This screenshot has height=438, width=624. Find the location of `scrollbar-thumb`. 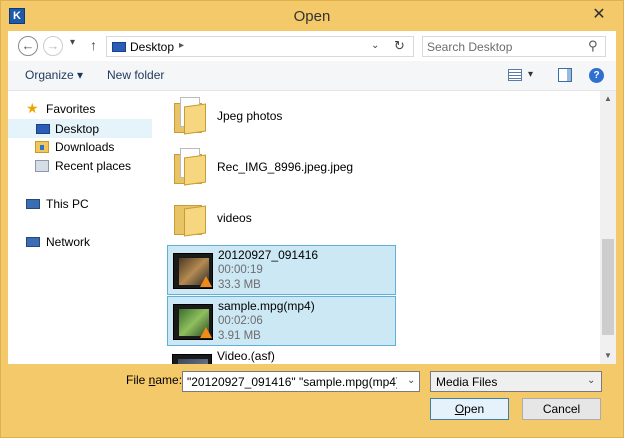

scrollbar-thumb is located at coordinates (608, 287).